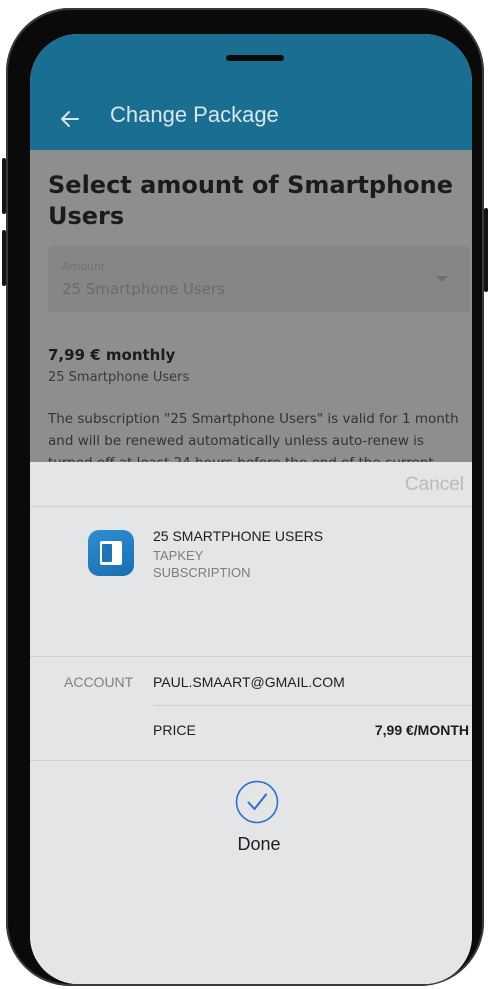 Image resolution: width=490 pixels, height=989 pixels. What do you see at coordinates (257, 802) in the screenshot?
I see `checkmark-circle-icon` at bounding box center [257, 802].